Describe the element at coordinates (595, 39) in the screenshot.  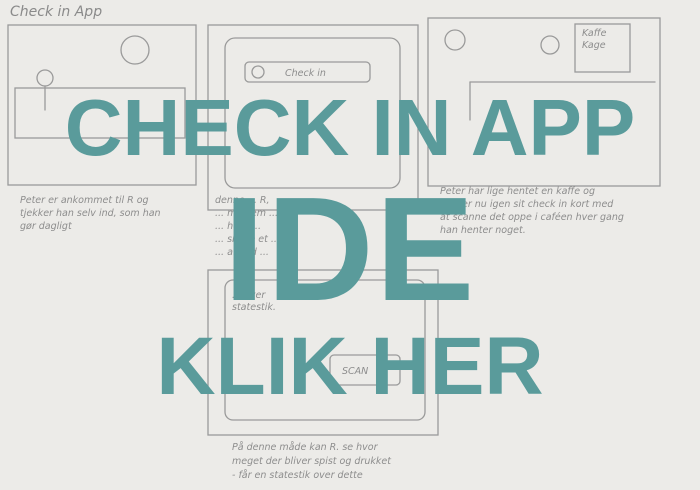
I see `panel-3-menu: Kaffe Kage` at that location.